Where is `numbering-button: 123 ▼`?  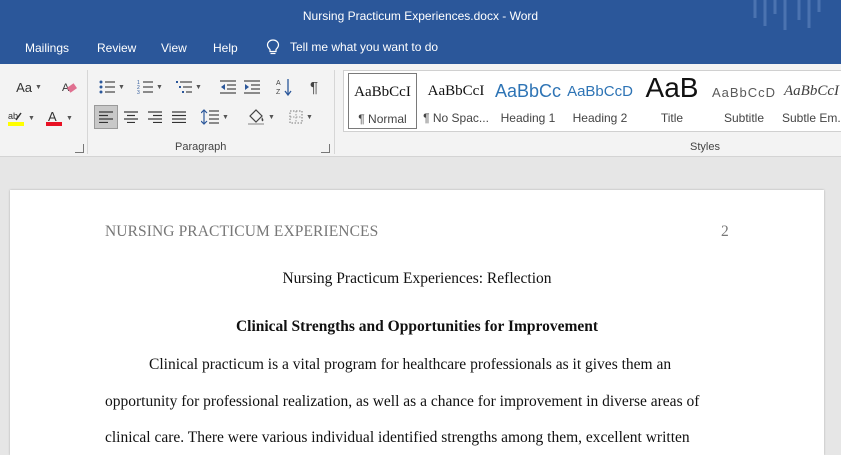
numbering-button: 123 ▼ is located at coordinates (150, 87).